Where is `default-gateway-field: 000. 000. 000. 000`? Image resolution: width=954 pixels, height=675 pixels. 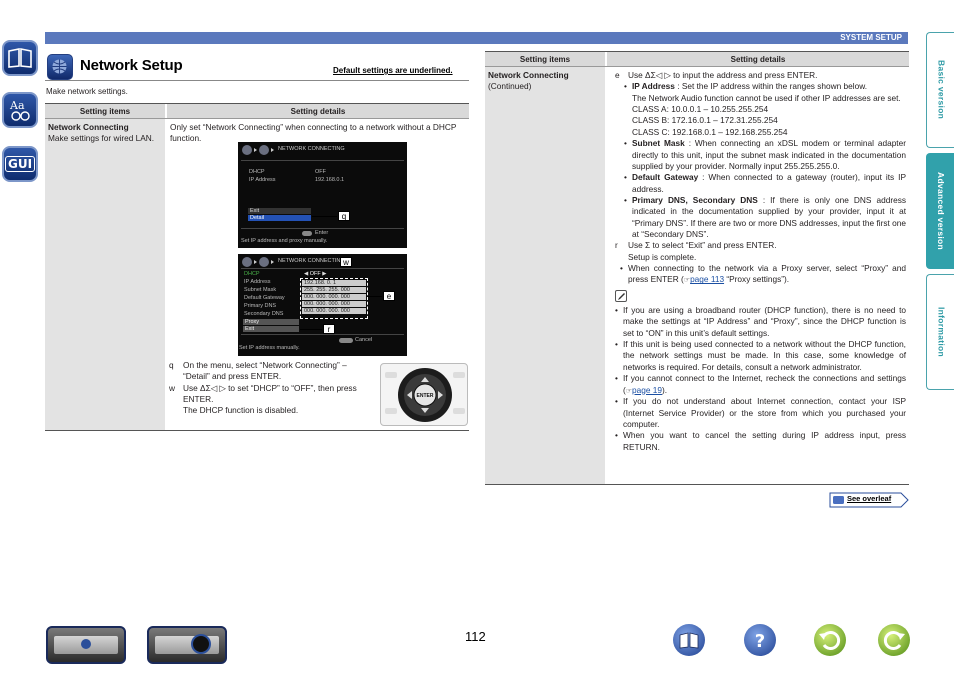
default-gateway-field: 000. 000. 000. 000 is located at coordinates (334, 297).